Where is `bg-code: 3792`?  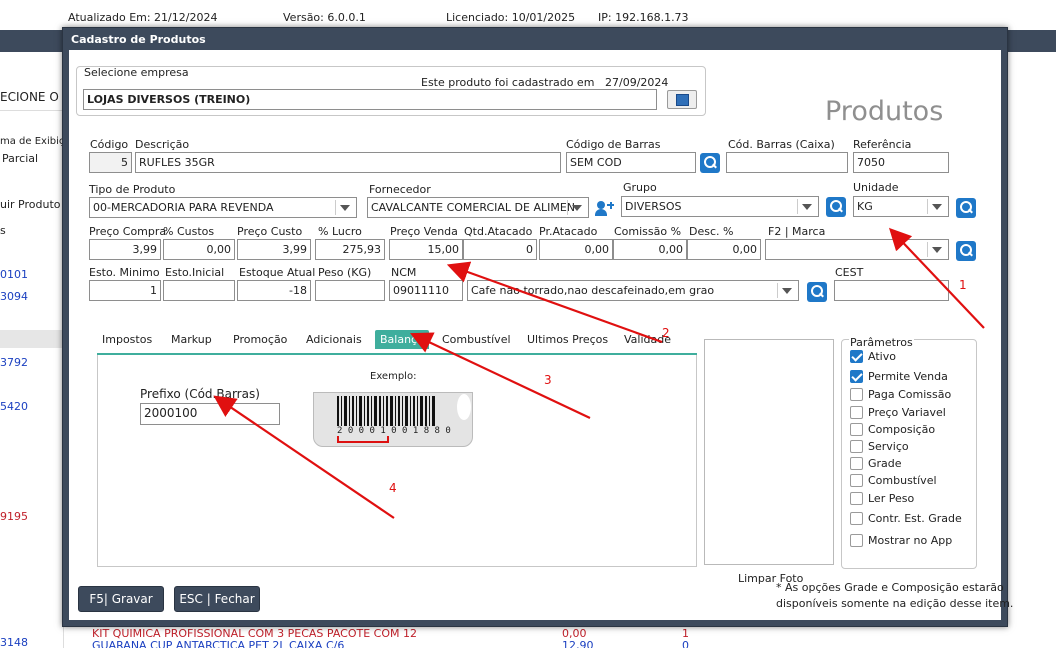 bg-code: 3792 is located at coordinates (14, 362).